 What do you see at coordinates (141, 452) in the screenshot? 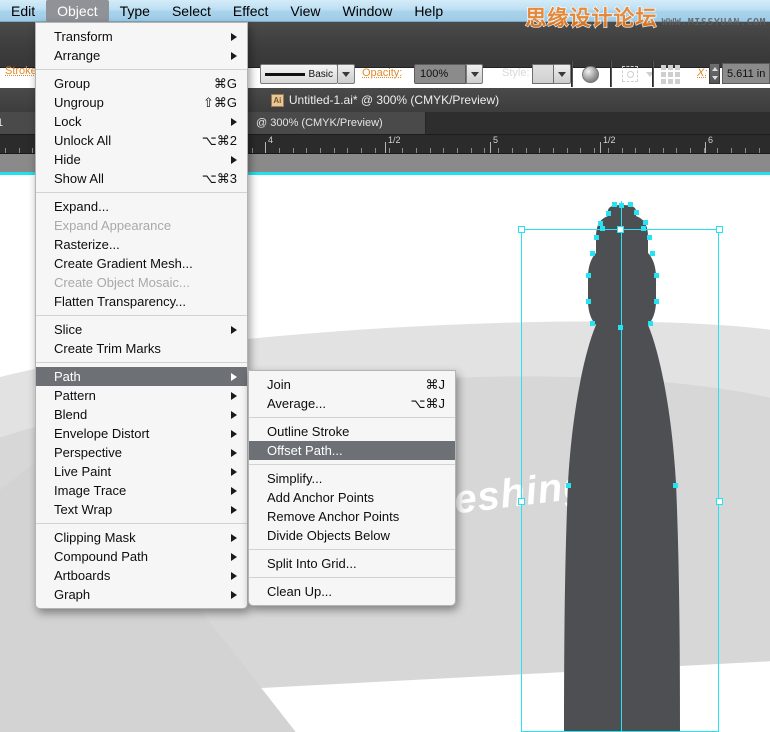
I see `menu-item-perspective: Perspective` at bounding box center [141, 452].